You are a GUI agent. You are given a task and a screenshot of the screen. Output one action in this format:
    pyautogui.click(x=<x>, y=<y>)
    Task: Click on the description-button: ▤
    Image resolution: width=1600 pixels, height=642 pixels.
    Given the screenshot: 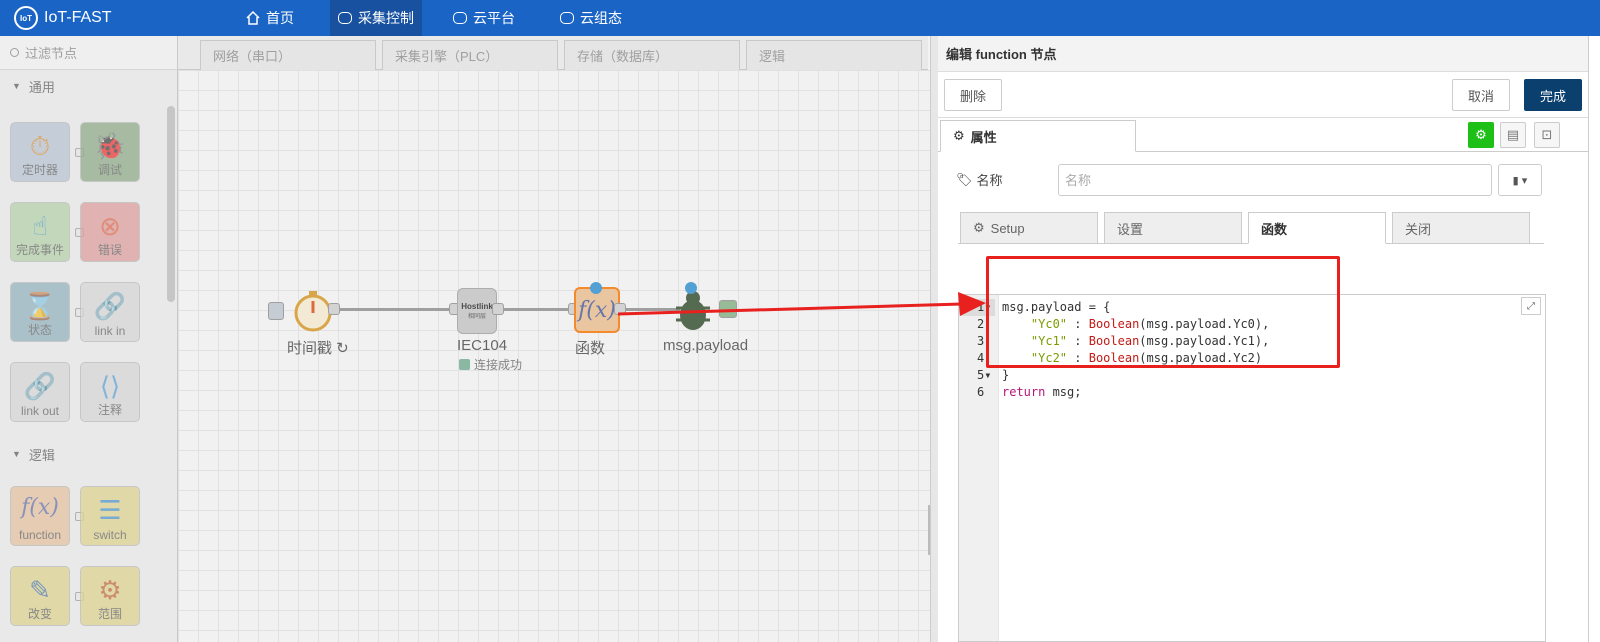 What is the action you would take?
    pyautogui.click(x=1513, y=135)
    